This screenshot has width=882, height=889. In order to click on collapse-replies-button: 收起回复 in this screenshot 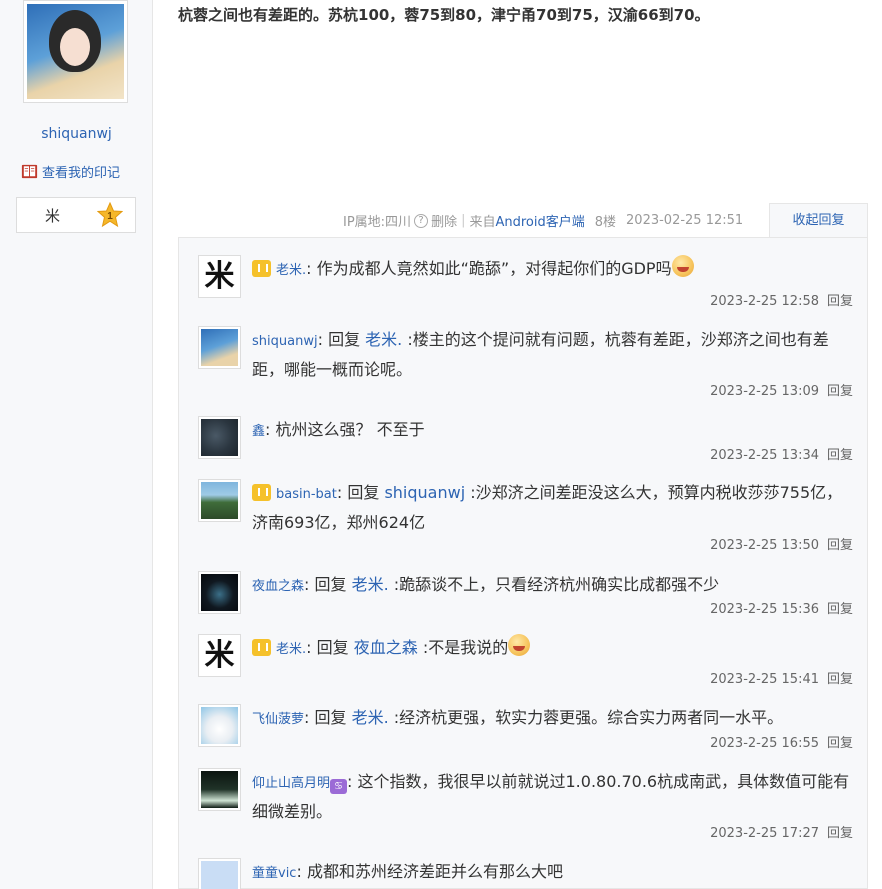, I will do `click(818, 220)`.